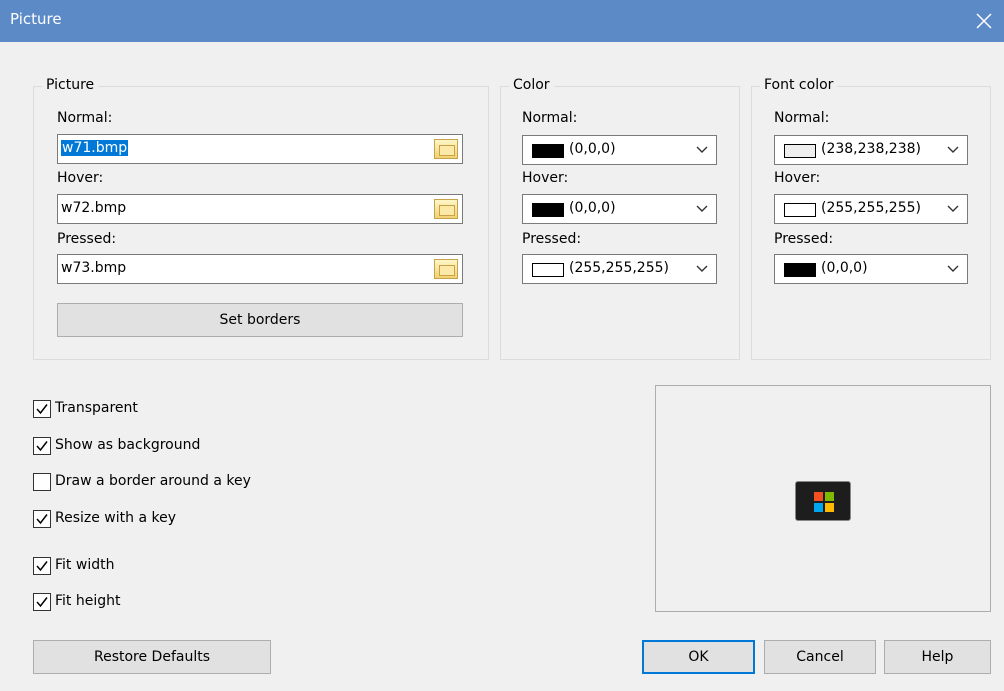  Describe the element at coordinates (592, 149) in the screenshot. I see `color-normal-value: (0,0,0)` at that location.